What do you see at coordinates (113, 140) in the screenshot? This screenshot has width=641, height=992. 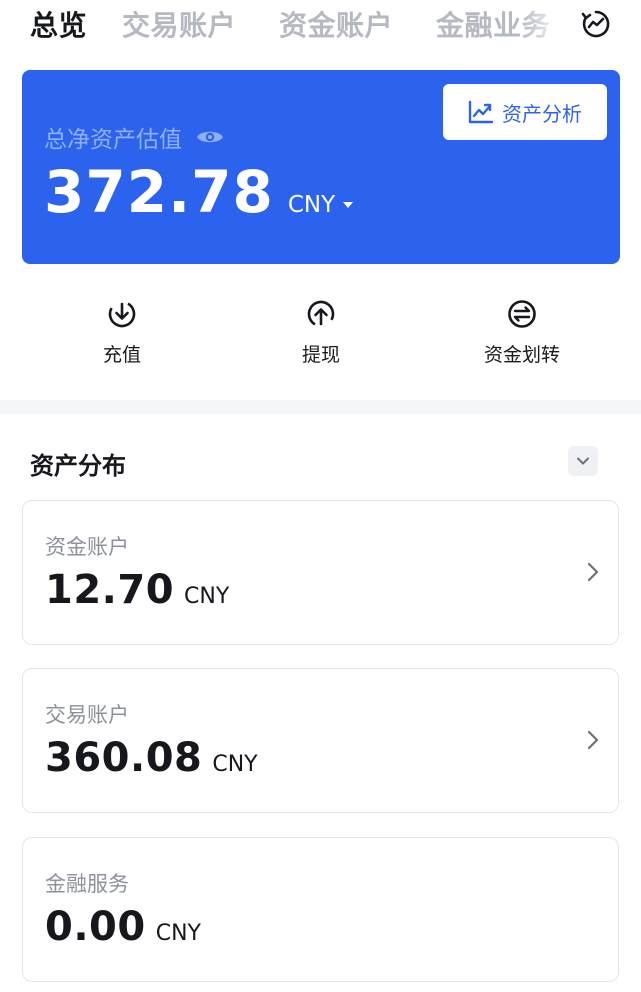 I see `net-asset-label: 总净资产估值` at bounding box center [113, 140].